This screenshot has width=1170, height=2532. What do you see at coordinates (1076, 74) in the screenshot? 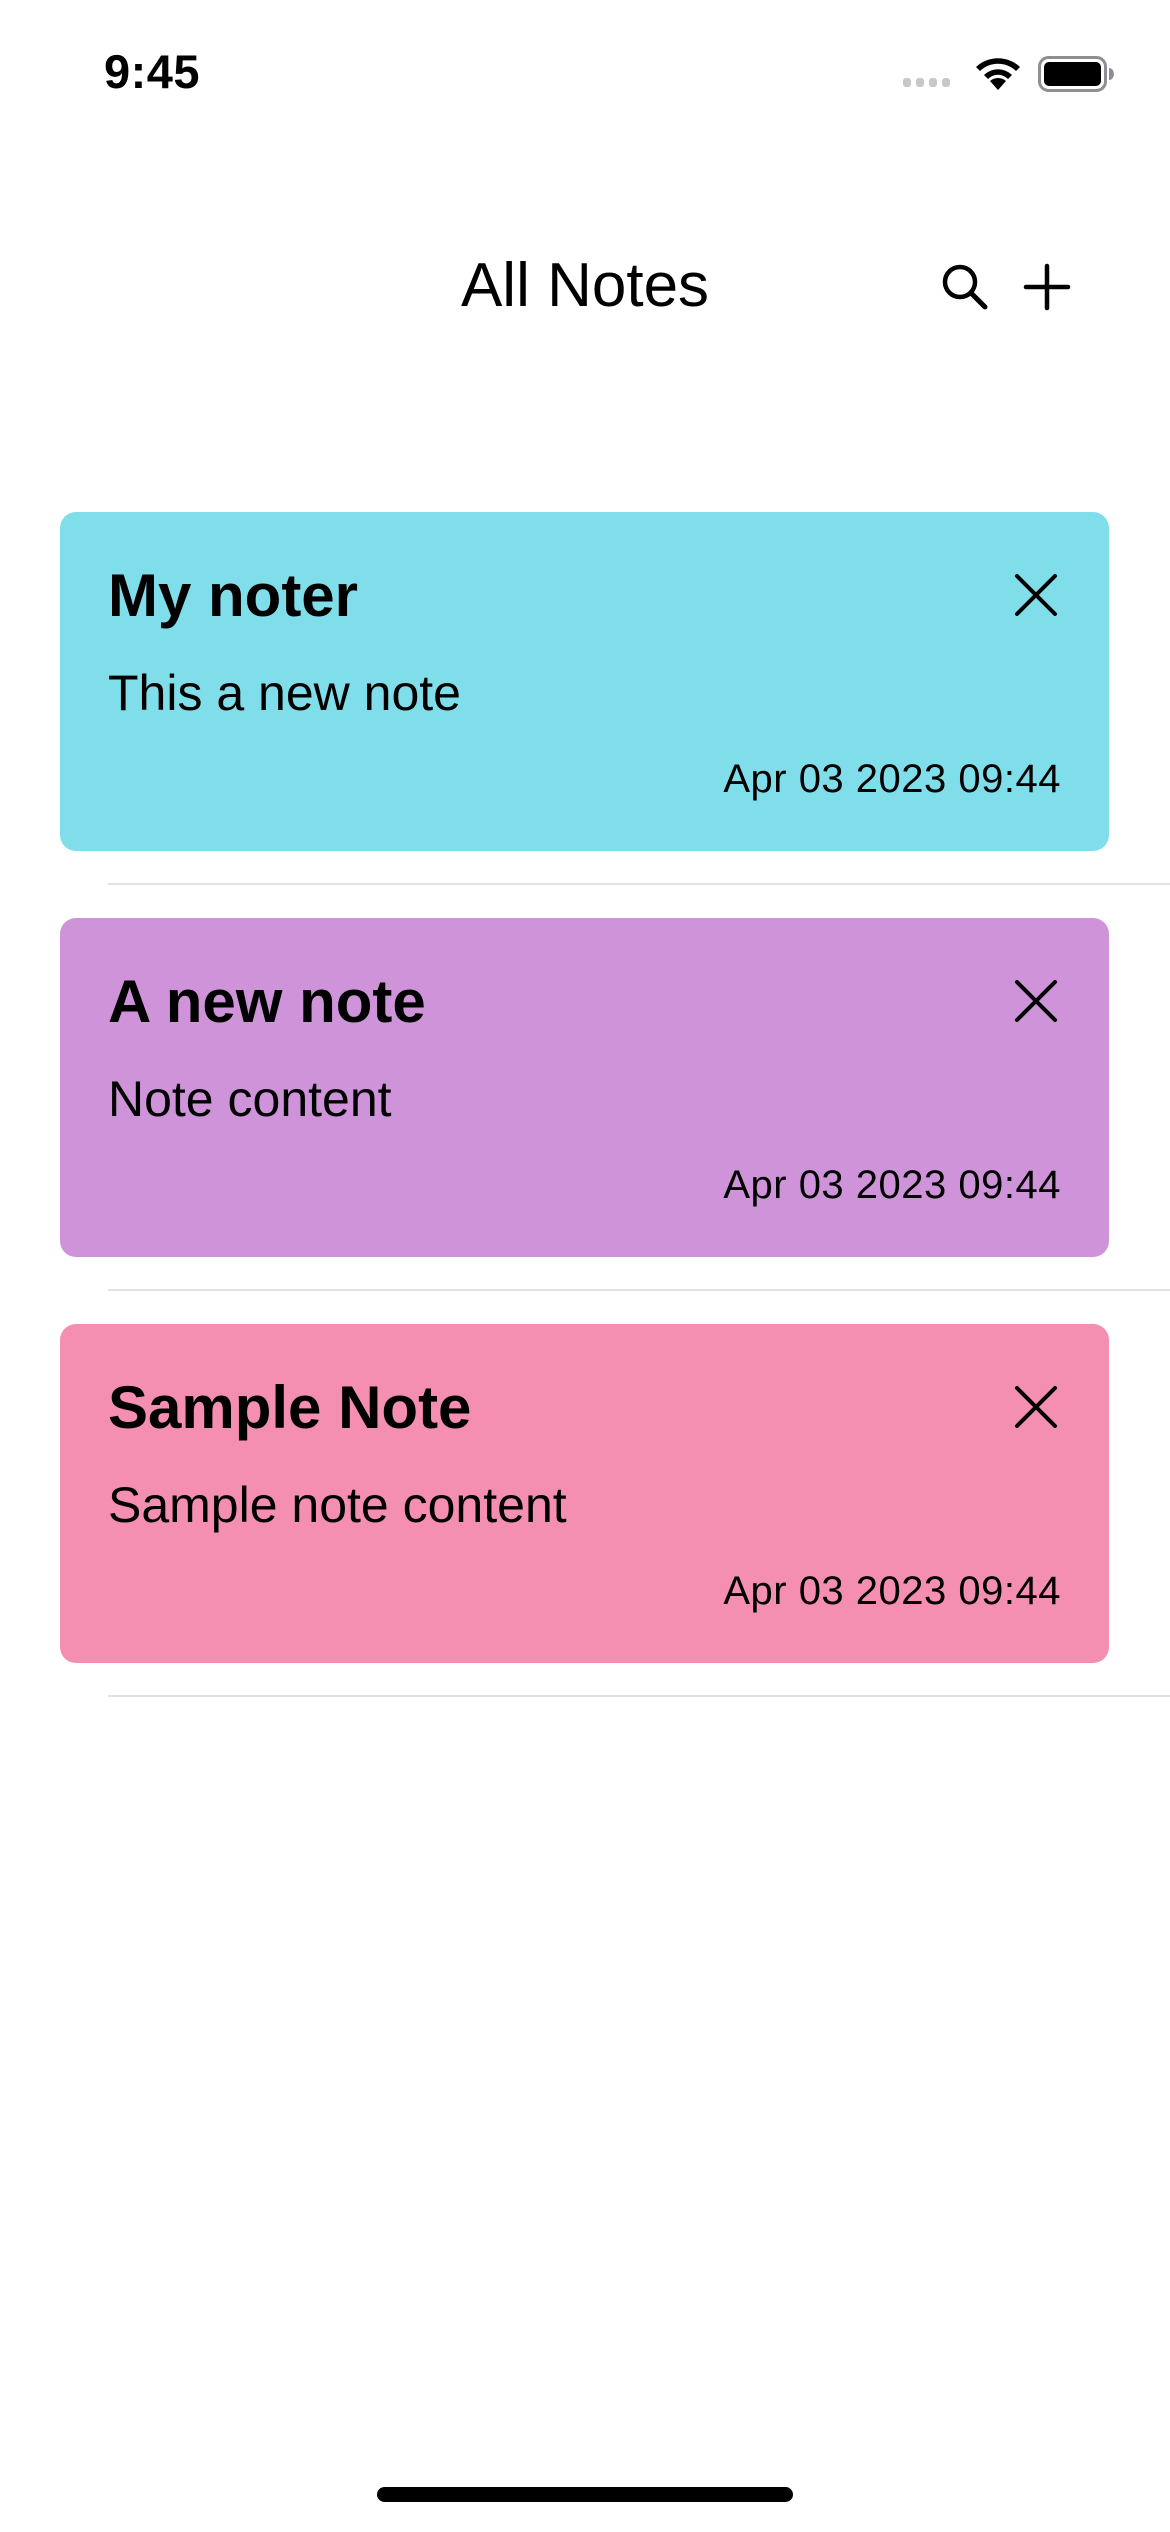
I see `battery-icon` at bounding box center [1076, 74].